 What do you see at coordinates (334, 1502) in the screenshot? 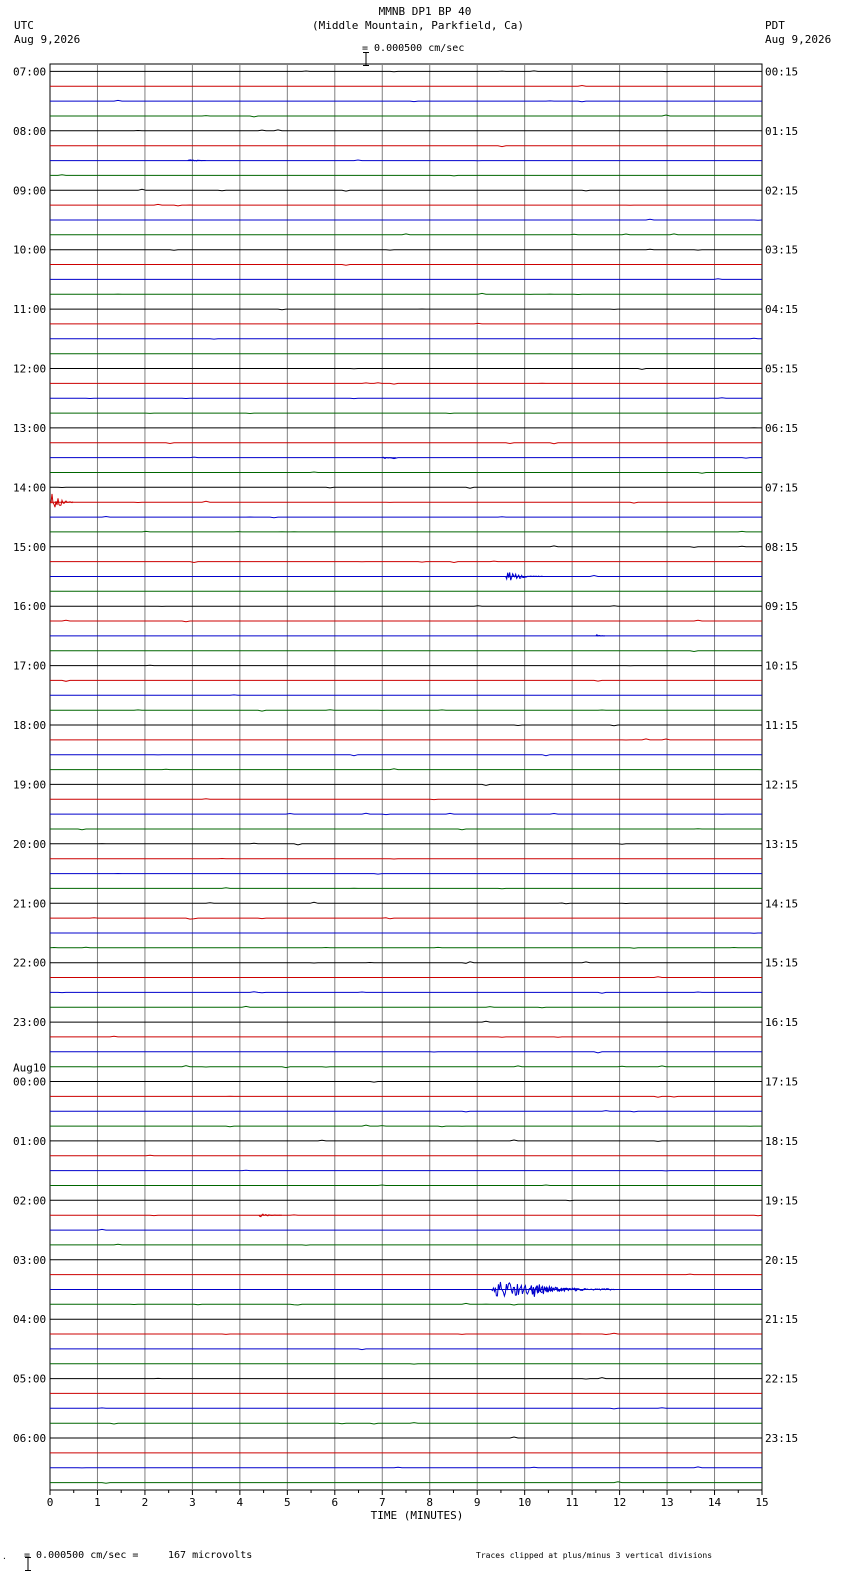
I see `x-tick-label: 6` at bounding box center [334, 1502].